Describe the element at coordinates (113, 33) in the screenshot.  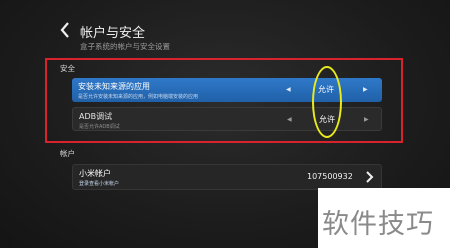
I see `page-title: 帐户与安全` at that location.